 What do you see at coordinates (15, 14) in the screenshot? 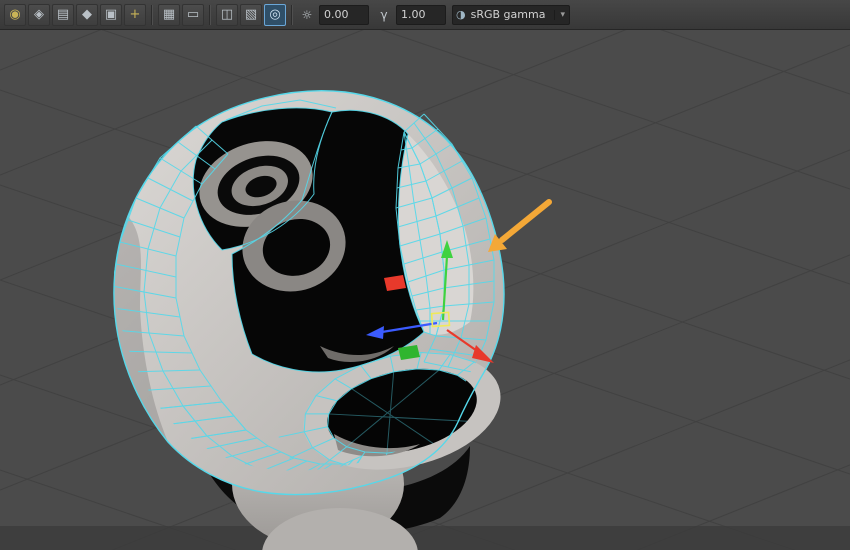
I see `select-camera-icon: ◉` at bounding box center [15, 14].